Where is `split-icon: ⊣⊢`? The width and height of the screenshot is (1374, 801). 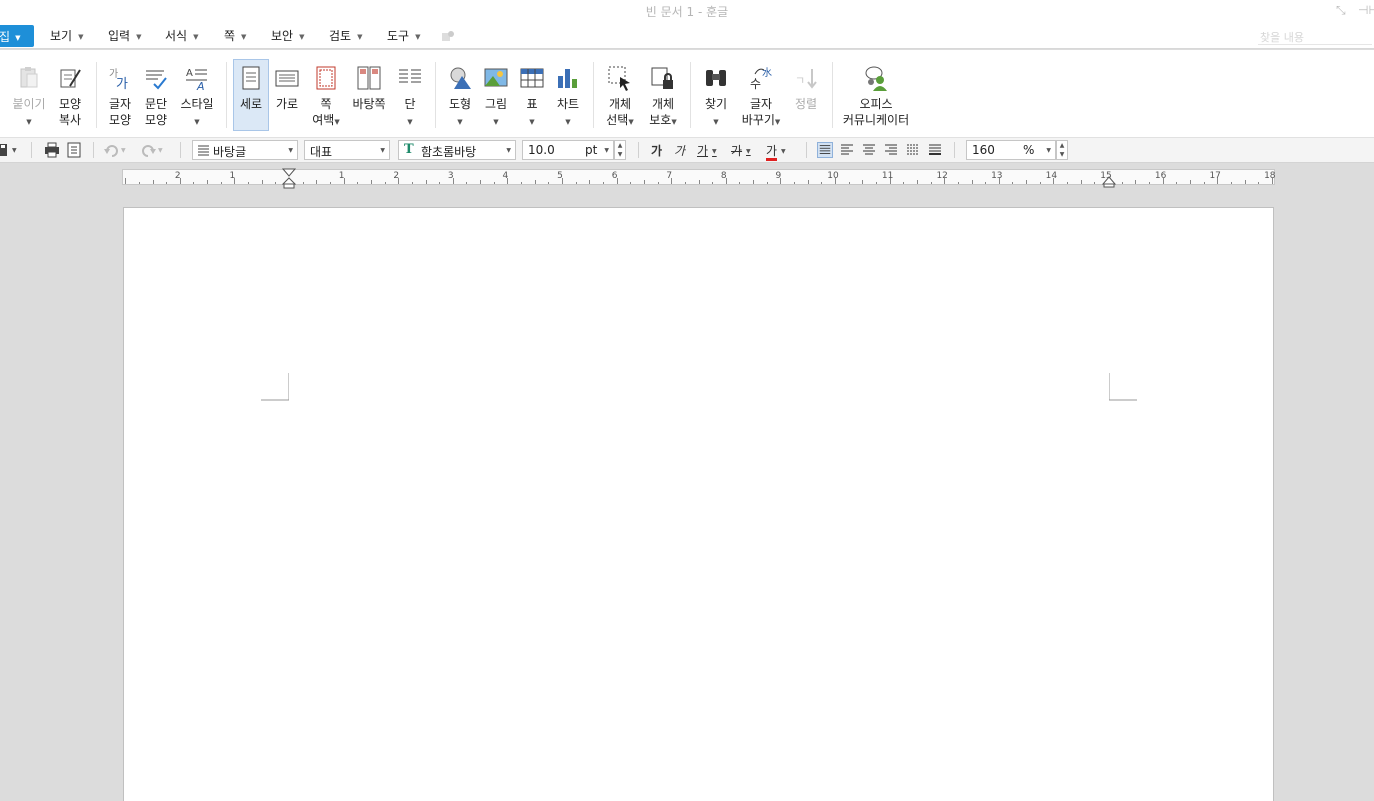
split-icon: ⊣⊢ is located at coordinates (1366, 10).